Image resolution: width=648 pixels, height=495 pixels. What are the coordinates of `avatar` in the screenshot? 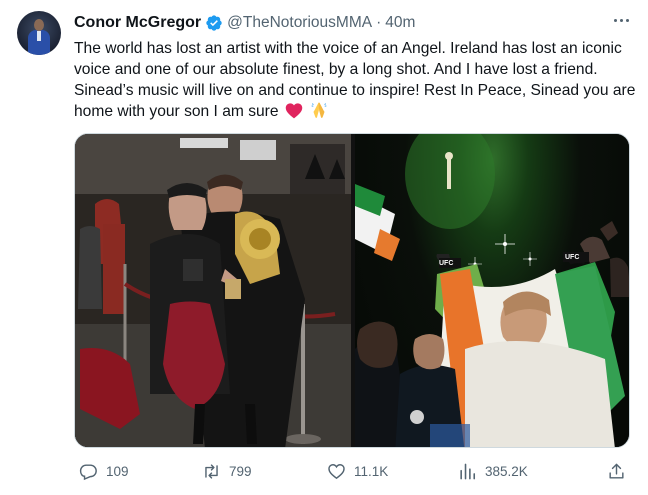 It's located at (39, 33).